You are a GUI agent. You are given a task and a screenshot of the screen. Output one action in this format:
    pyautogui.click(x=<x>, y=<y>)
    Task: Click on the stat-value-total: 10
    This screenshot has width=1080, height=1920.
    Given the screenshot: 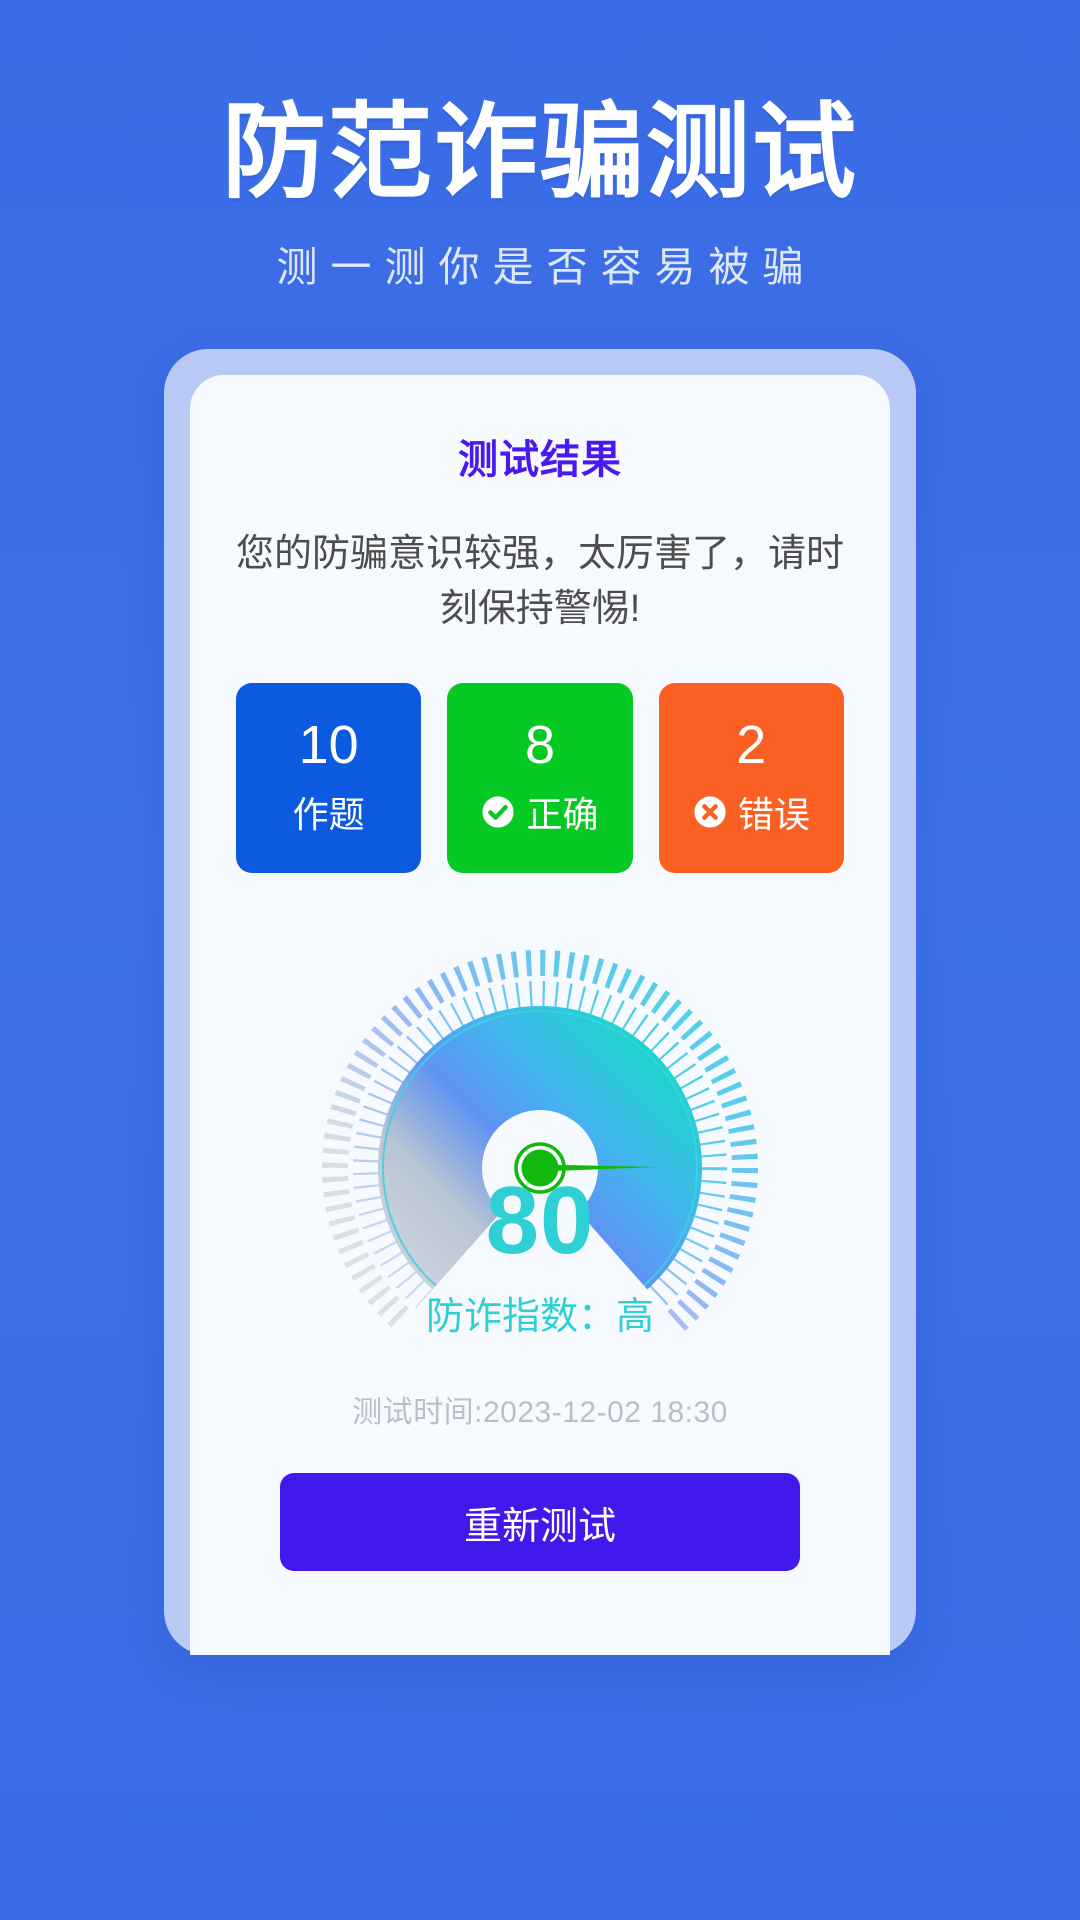 What is the action you would take?
    pyautogui.click(x=328, y=745)
    